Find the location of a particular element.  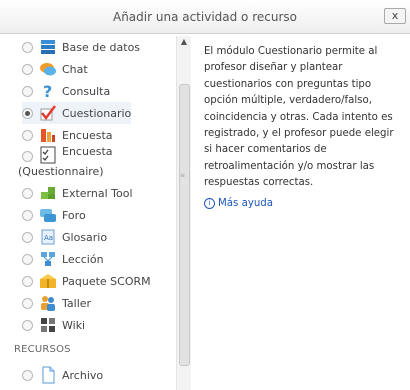

option-chat: Chat is located at coordinates (55, 69).